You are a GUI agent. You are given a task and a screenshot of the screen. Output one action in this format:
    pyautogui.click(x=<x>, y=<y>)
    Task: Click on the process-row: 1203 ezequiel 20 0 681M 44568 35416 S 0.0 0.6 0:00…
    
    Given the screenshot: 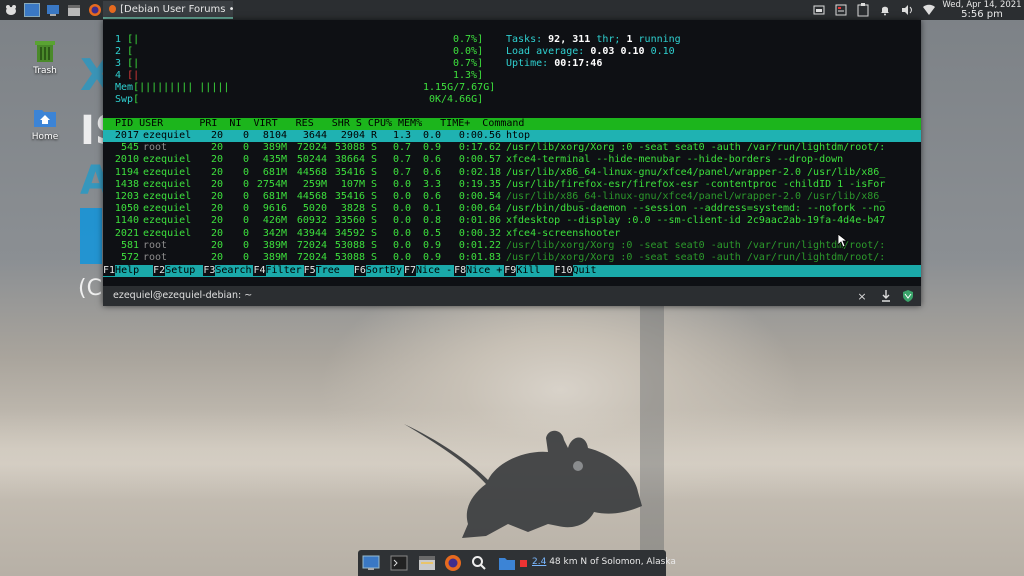 What is the action you would take?
    pyautogui.click(x=512, y=197)
    